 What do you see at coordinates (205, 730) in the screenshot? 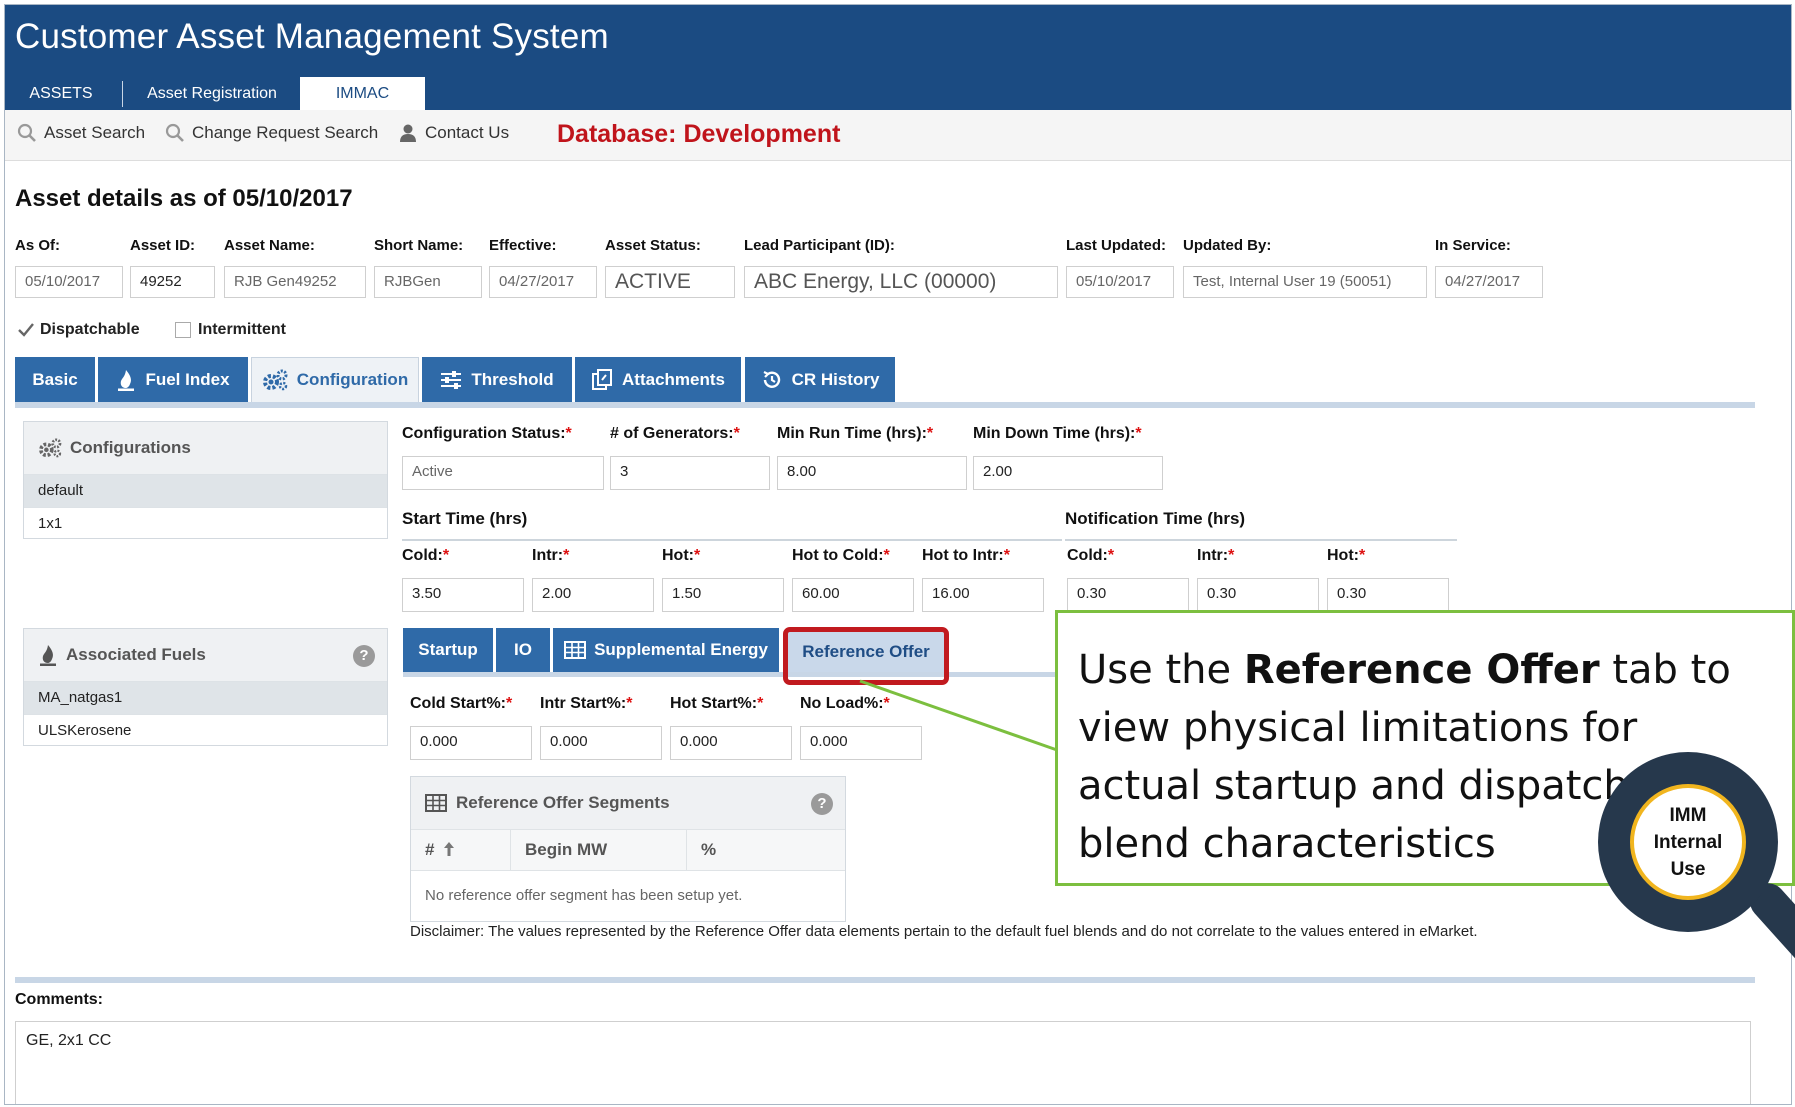
I see `fuel-item: ULSKerosene` at bounding box center [205, 730].